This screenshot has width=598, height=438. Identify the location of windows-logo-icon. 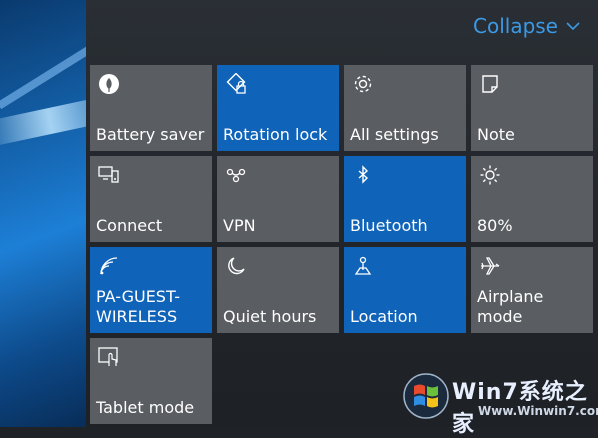
(426, 396).